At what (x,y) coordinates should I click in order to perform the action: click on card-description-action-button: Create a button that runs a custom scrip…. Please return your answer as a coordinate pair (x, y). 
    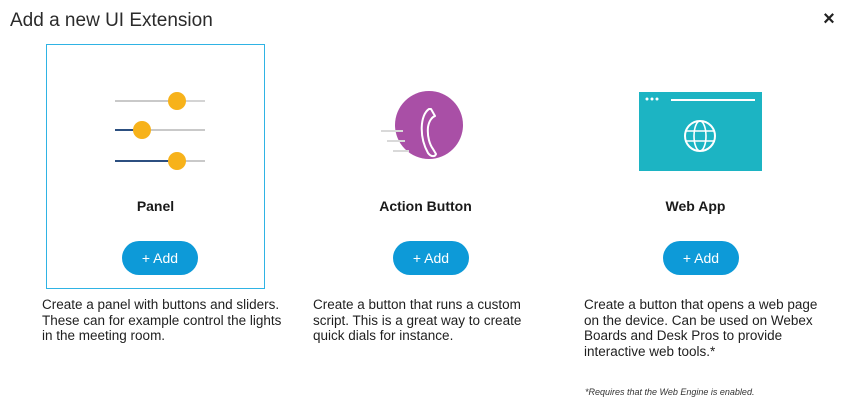
    Looking at the image, I should click on (417, 320).